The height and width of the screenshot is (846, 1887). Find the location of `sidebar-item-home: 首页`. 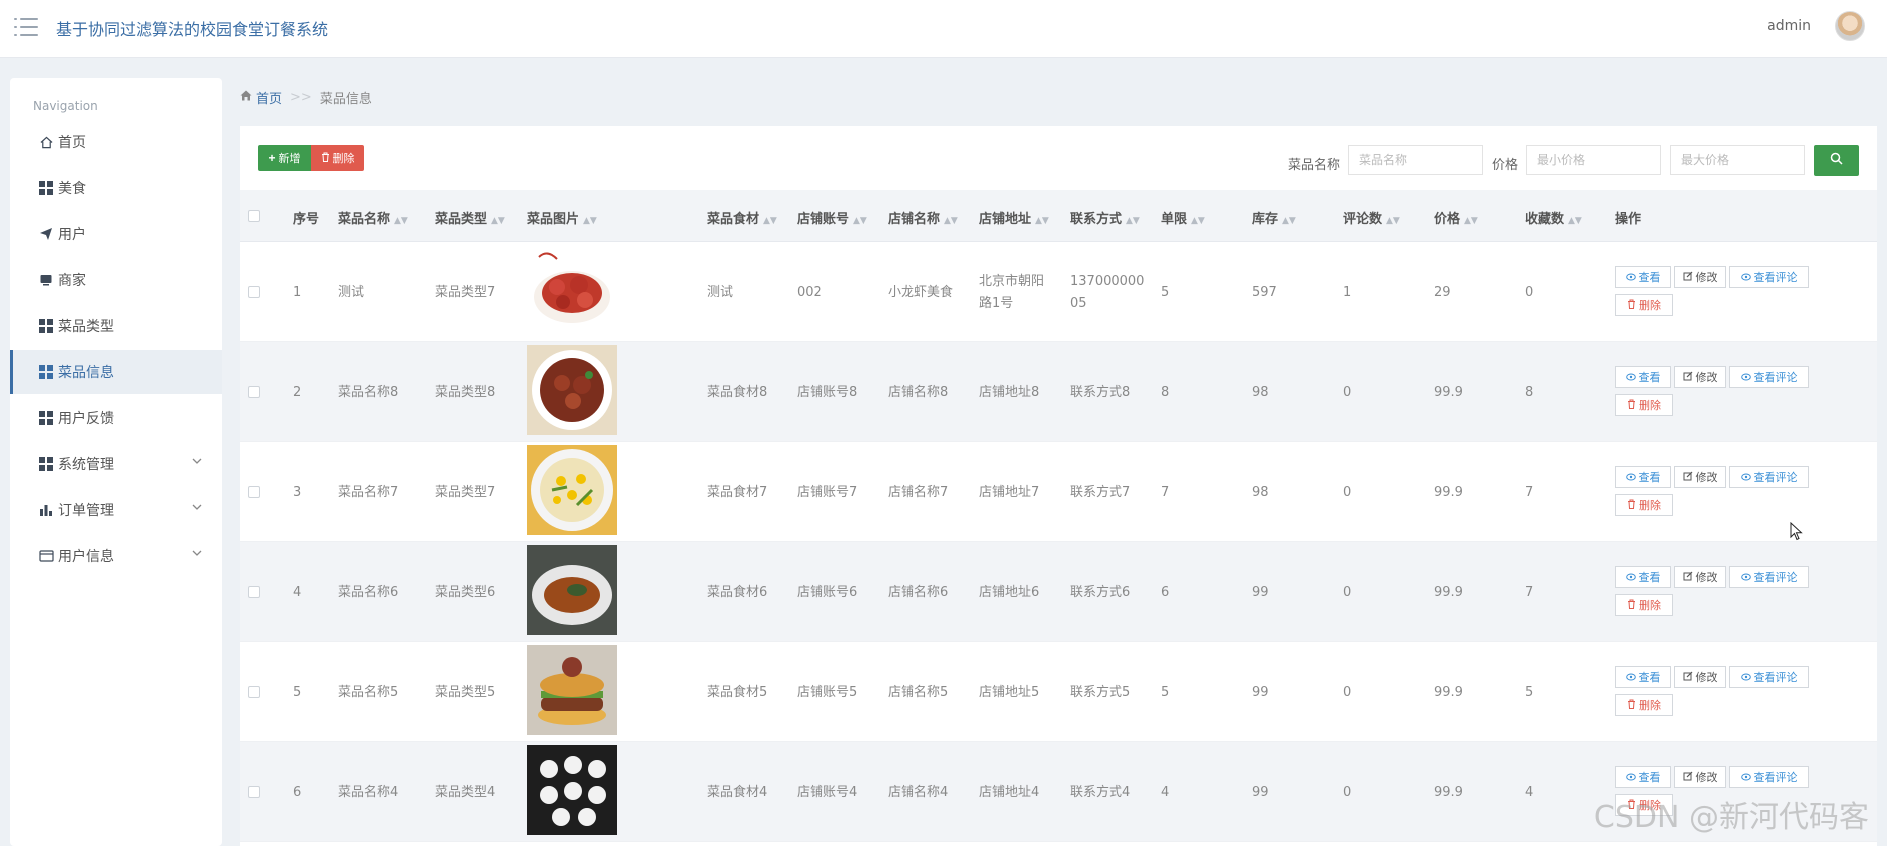

sidebar-item-home: 首页 is located at coordinates (116, 142).